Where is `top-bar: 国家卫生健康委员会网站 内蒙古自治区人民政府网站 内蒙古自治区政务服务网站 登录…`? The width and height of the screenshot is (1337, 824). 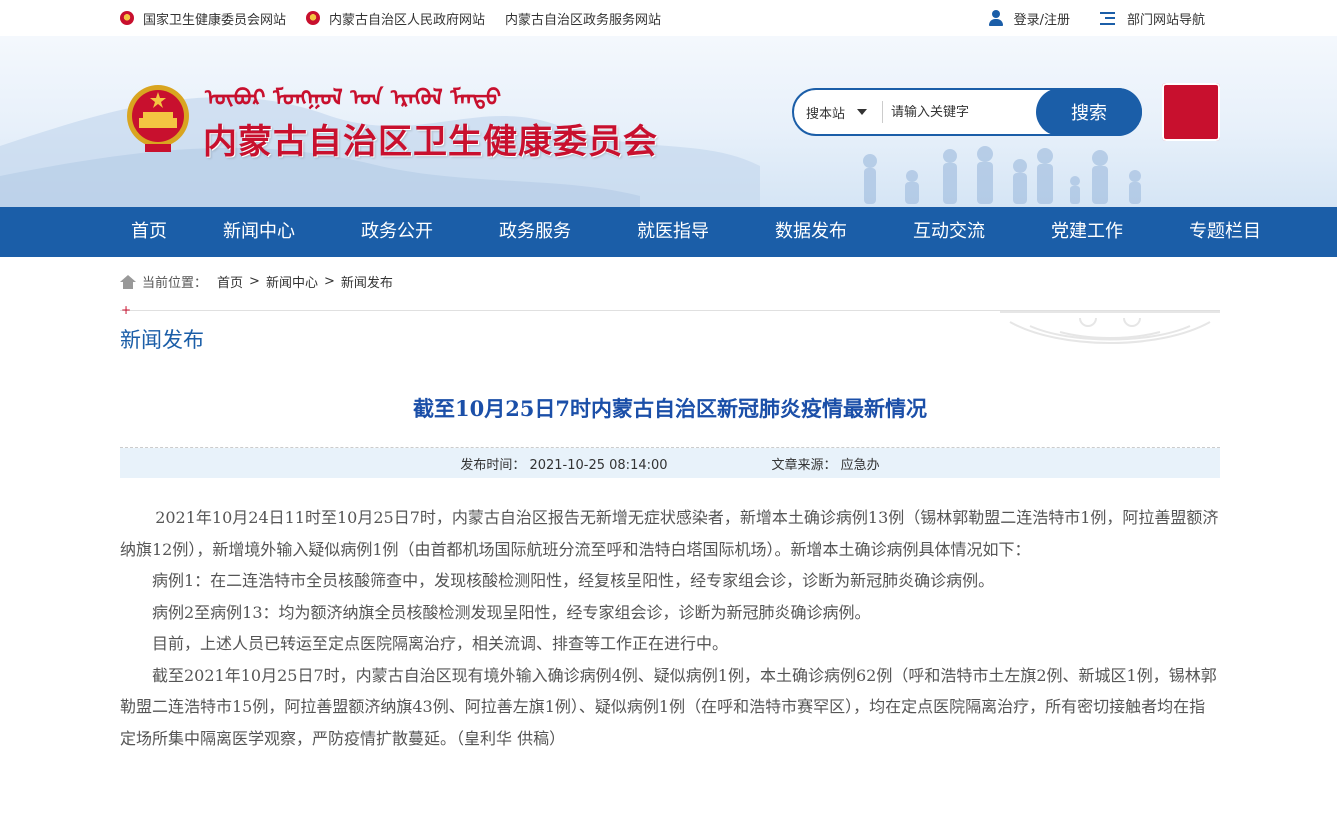 top-bar: 国家卫生健康委员会网站 内蒙古自治区人民政府网站 内蒙古自治区政务服务网站 登录… is located at coordinates (668, 18).